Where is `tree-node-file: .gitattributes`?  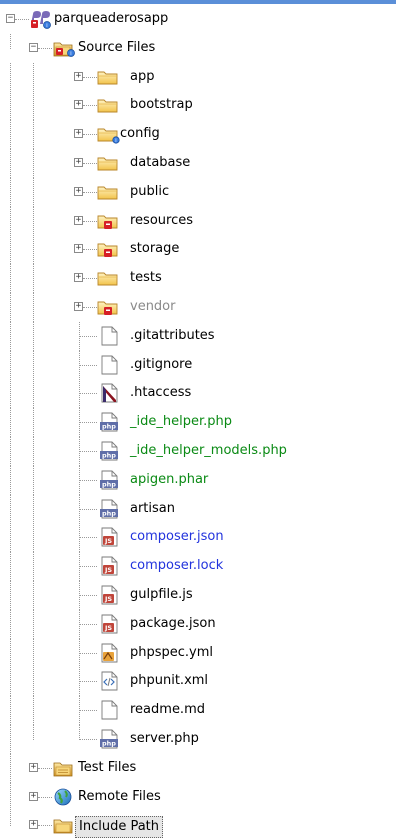 tree-node-file: .gitattributes is located at coordinates (198, 336).